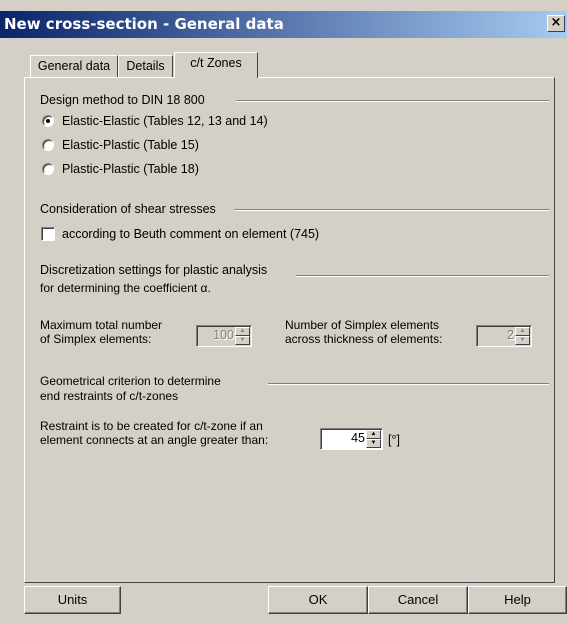  Describe the element at coordinates (101, 325) in the screenshot. I see `max-simplex-label-line1: Maximum total number` at that location.